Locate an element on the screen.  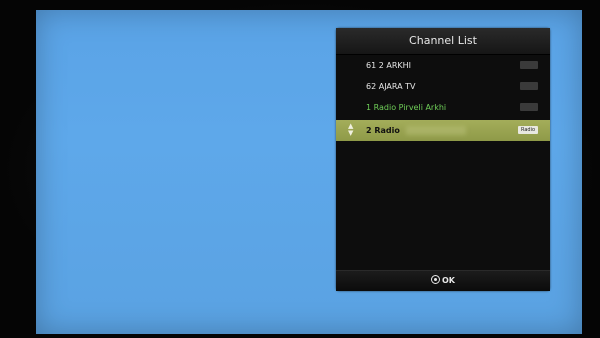
channel-item-selected: ▲ ▼ 2 Radio Radio is located at coordinates (443, 130).